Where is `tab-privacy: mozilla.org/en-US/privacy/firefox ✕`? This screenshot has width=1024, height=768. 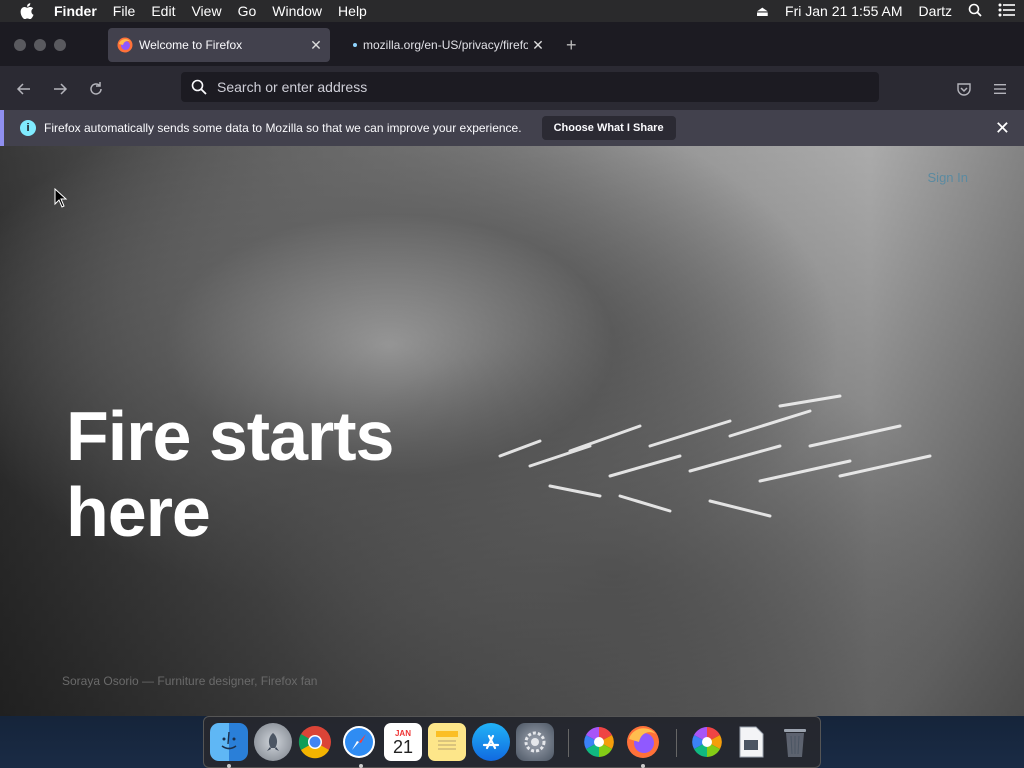 tab-privacy: mozilla.org/en-US/privacy/firefox ✕ is located at coordinates (446, 45).